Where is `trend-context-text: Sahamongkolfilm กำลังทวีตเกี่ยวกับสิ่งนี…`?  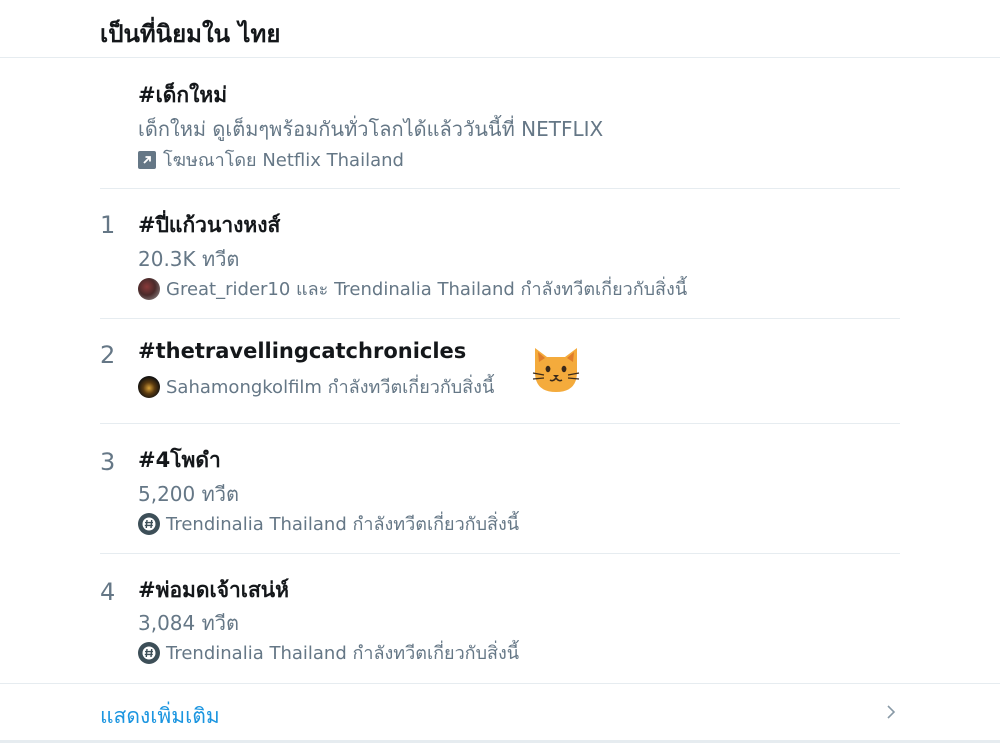
trend-context-text: Sahamongkolfilm กำลังทวีตเกี่ยวกับสิ่งนี… is located at coordinates (330, 387).